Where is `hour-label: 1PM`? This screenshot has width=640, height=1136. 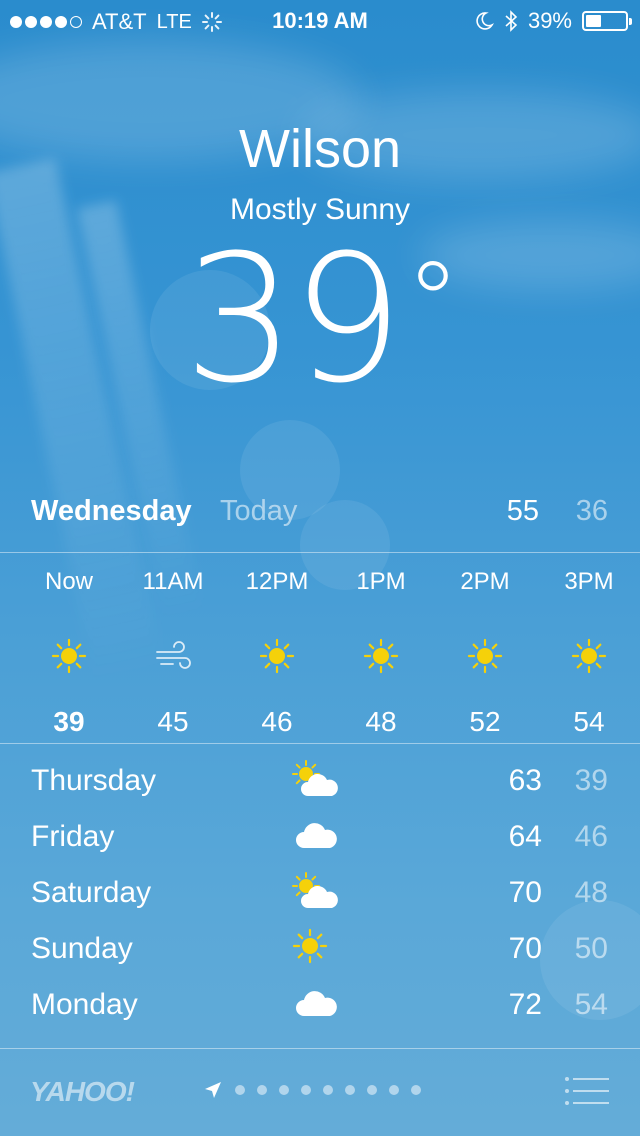
hour-label: 1PM is located at coordinates (381, 581).